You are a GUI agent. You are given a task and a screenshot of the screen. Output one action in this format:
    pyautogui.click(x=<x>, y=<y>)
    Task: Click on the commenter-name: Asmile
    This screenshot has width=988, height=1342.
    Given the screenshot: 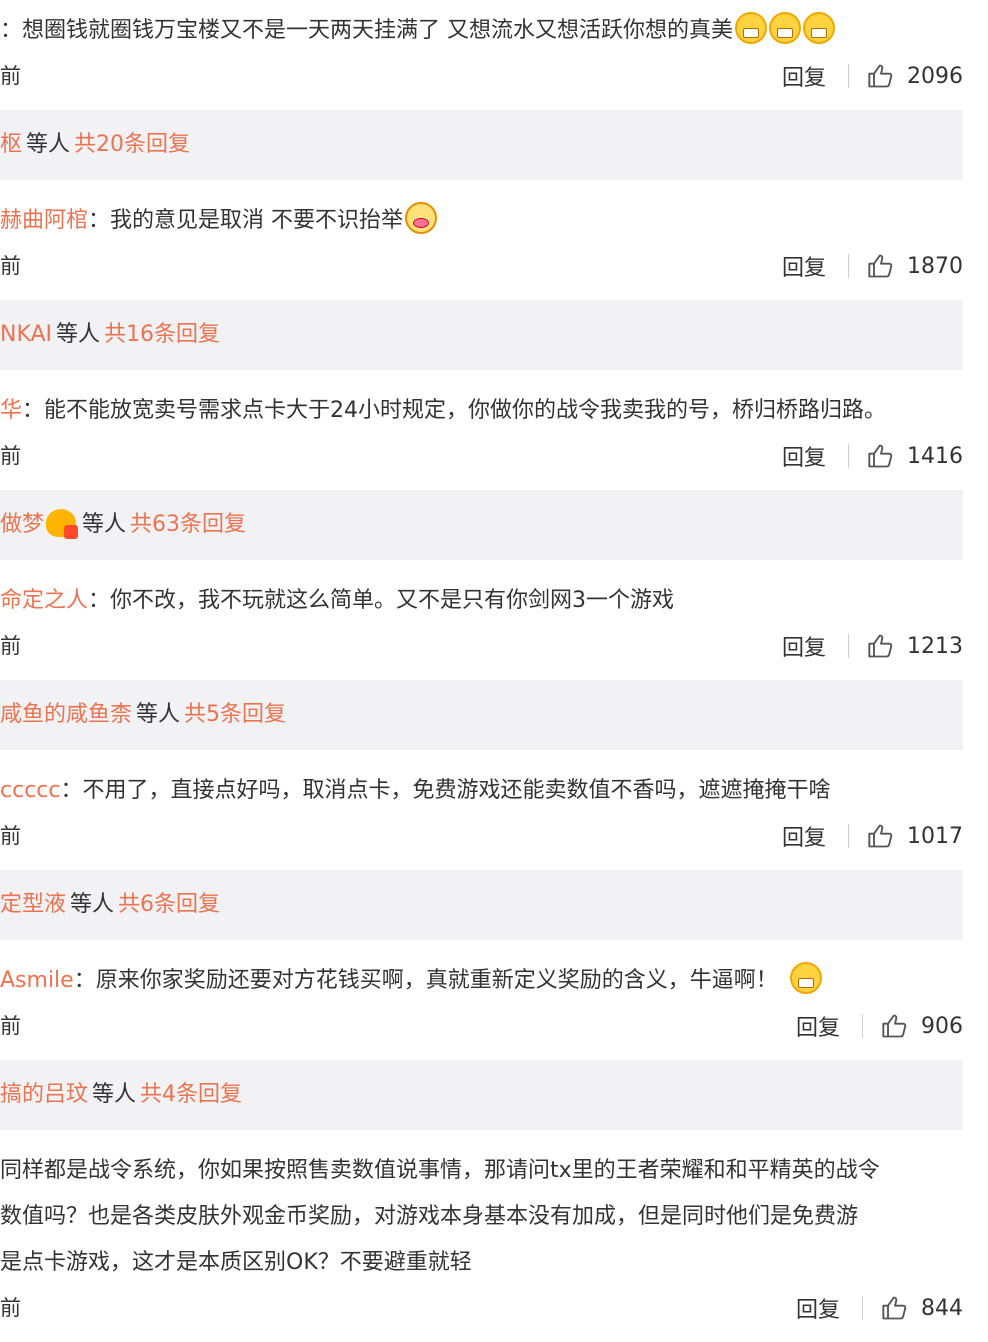 What is the action you would take?
    pyautogui.click(x=37, y=980)
    